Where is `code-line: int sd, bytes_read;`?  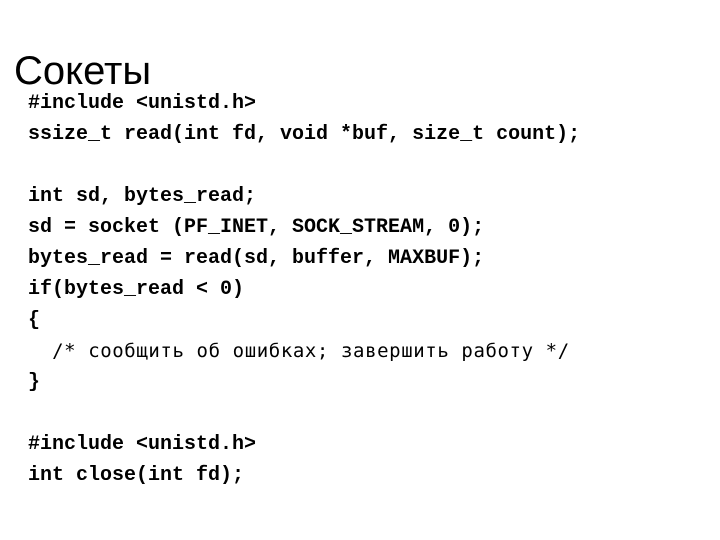
code-line: int sd, bytes_read; is located at coordinates (142, 196).